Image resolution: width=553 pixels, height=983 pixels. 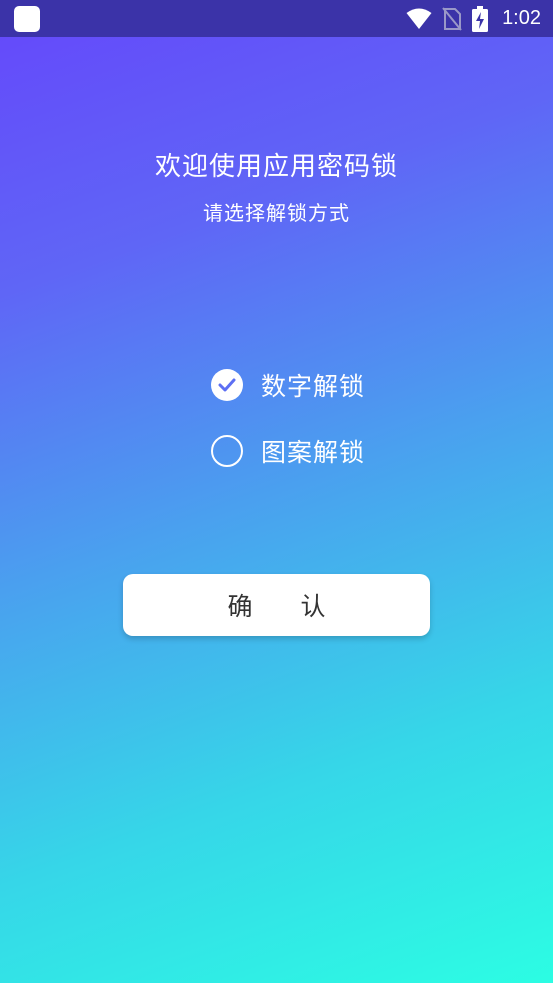 What do you see at coordinates (313, 386) in the screenshot?
I see `option-label: 数字解锁` at bounding box center [313, 386].